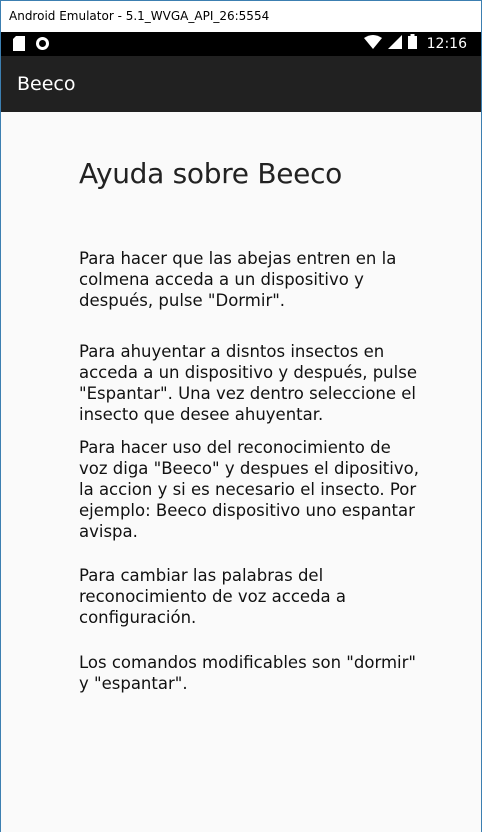 The image size is (482, 832). What do you see at coordinates (412, 44) in the screenshot?
I see `battery-icon` at bounding box center [412, 44].